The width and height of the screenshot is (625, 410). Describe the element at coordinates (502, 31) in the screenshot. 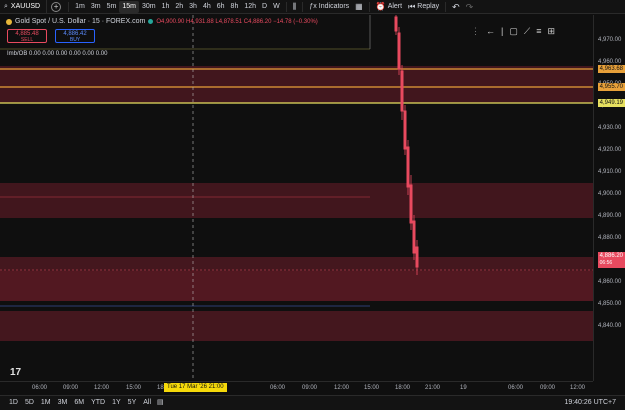

I see `ray-icon: |` at that location.